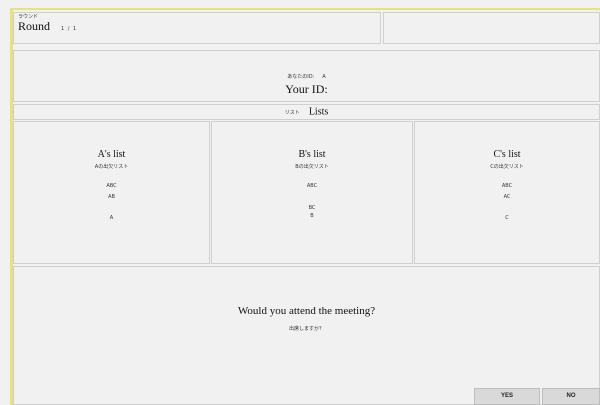  Describe the element at coordinates (324, 77) in the screenshot. I see `identity-value: A` at that location.